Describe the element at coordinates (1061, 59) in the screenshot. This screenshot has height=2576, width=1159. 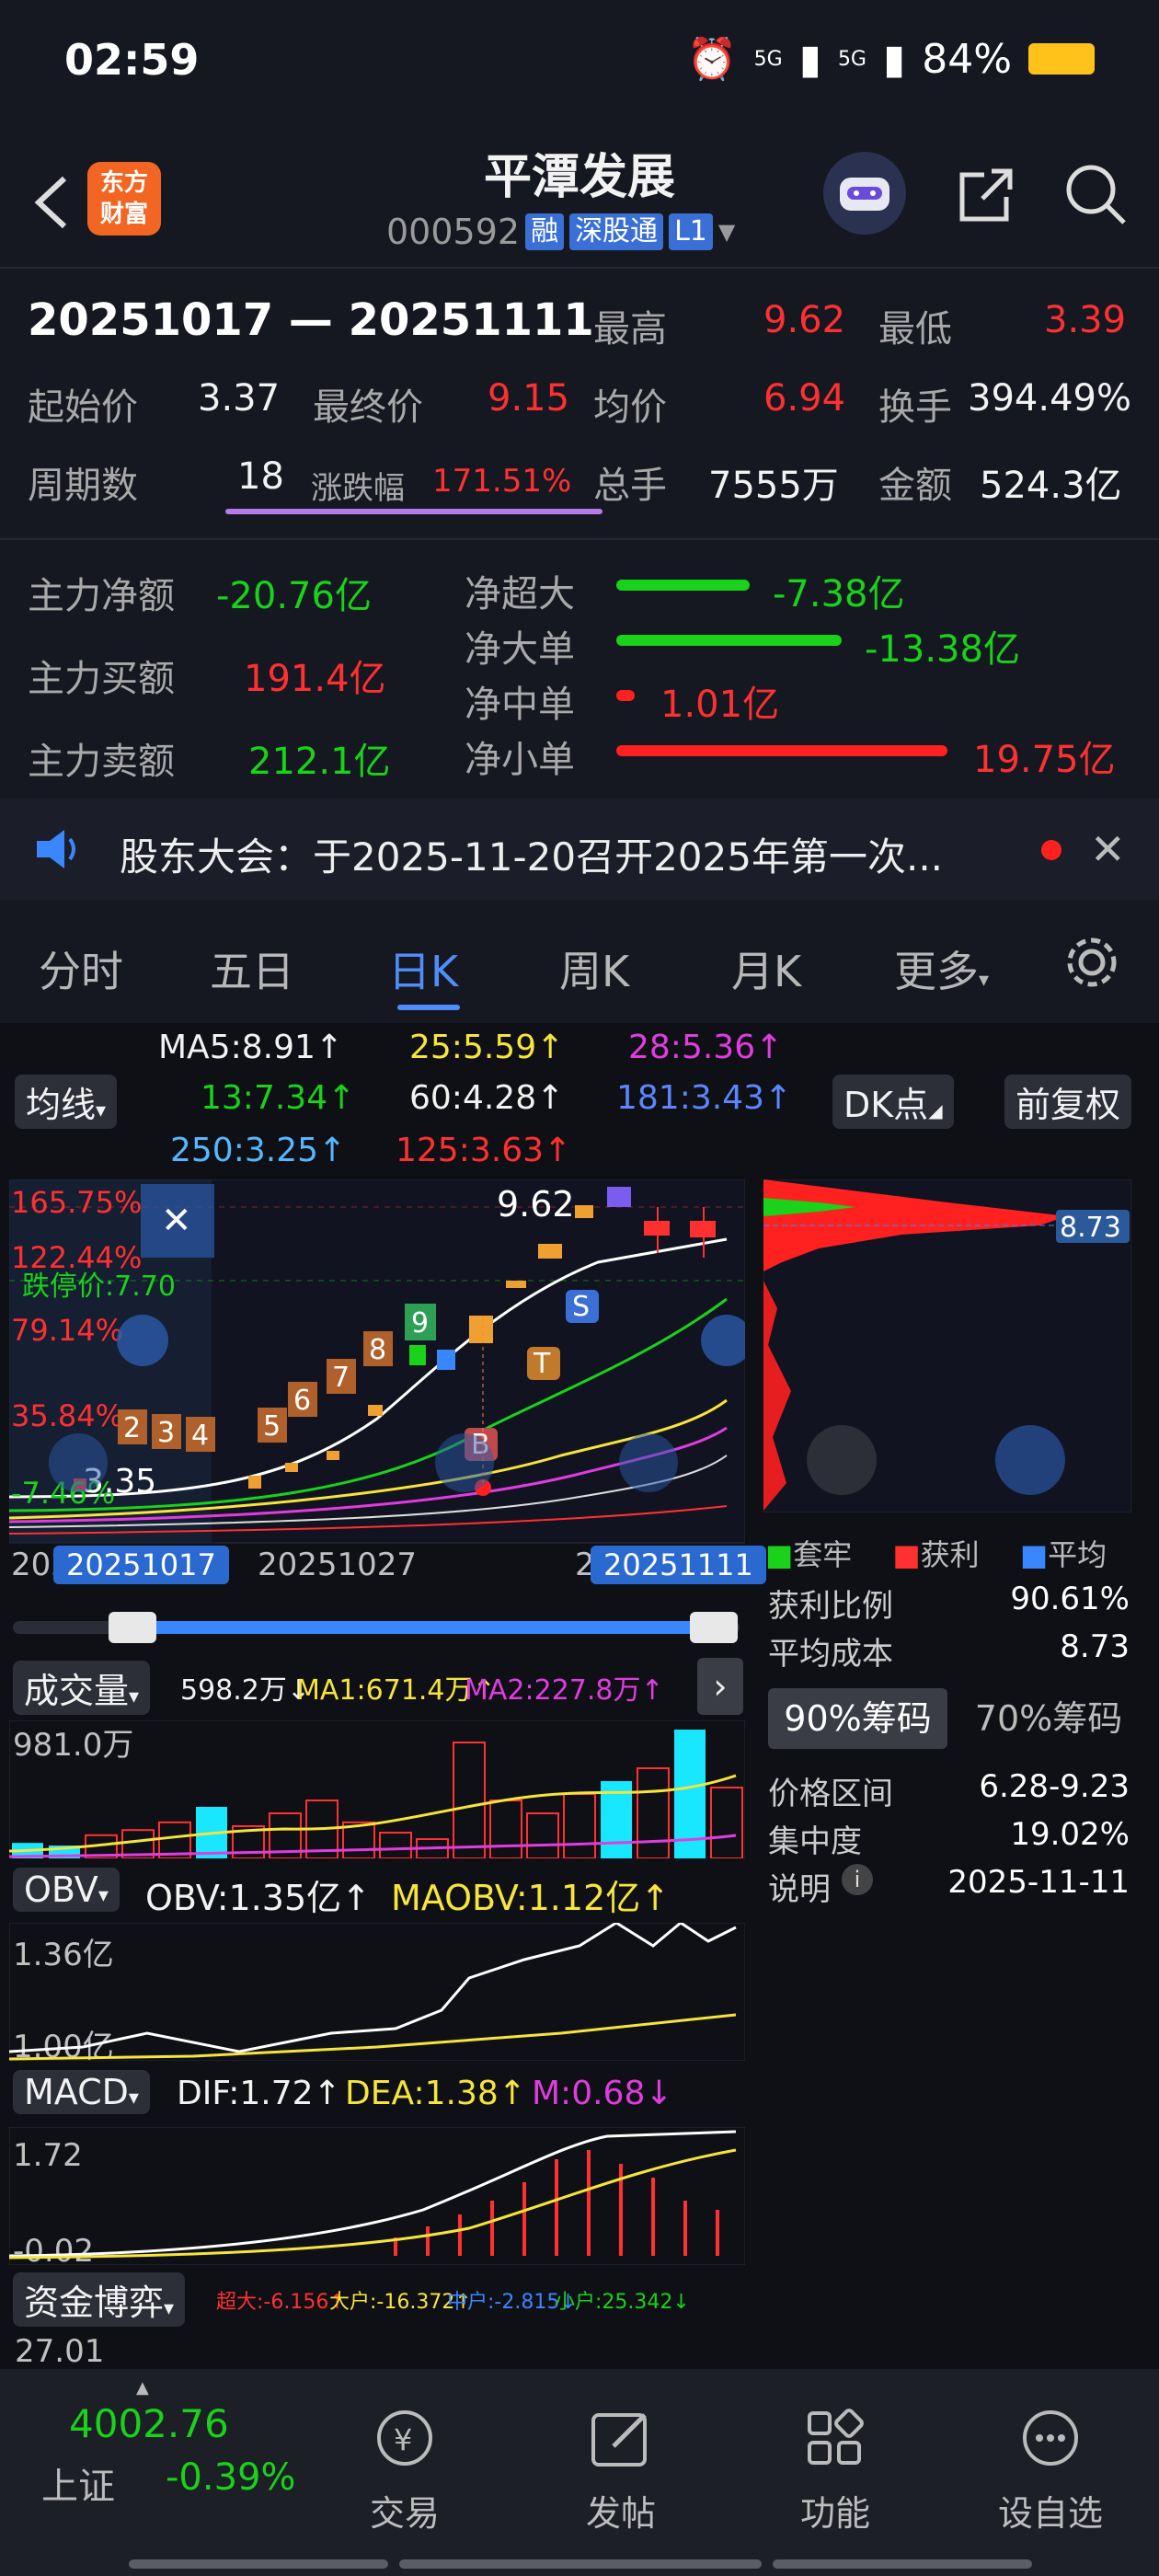
I see `battery-icon` at that location.